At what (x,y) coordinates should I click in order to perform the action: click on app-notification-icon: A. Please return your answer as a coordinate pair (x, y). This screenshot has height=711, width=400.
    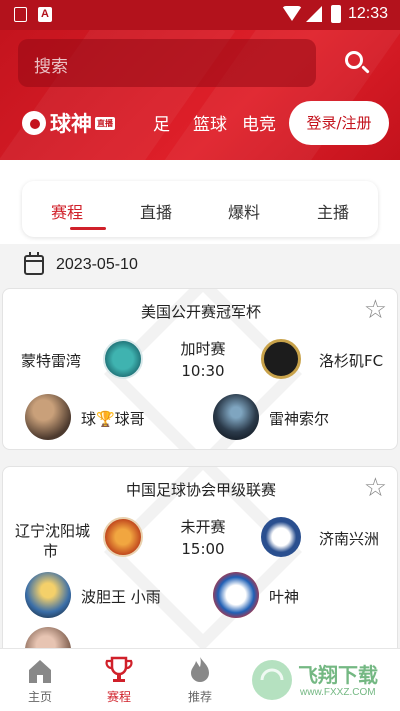
    Looking at the image, I should click on (45, 14).